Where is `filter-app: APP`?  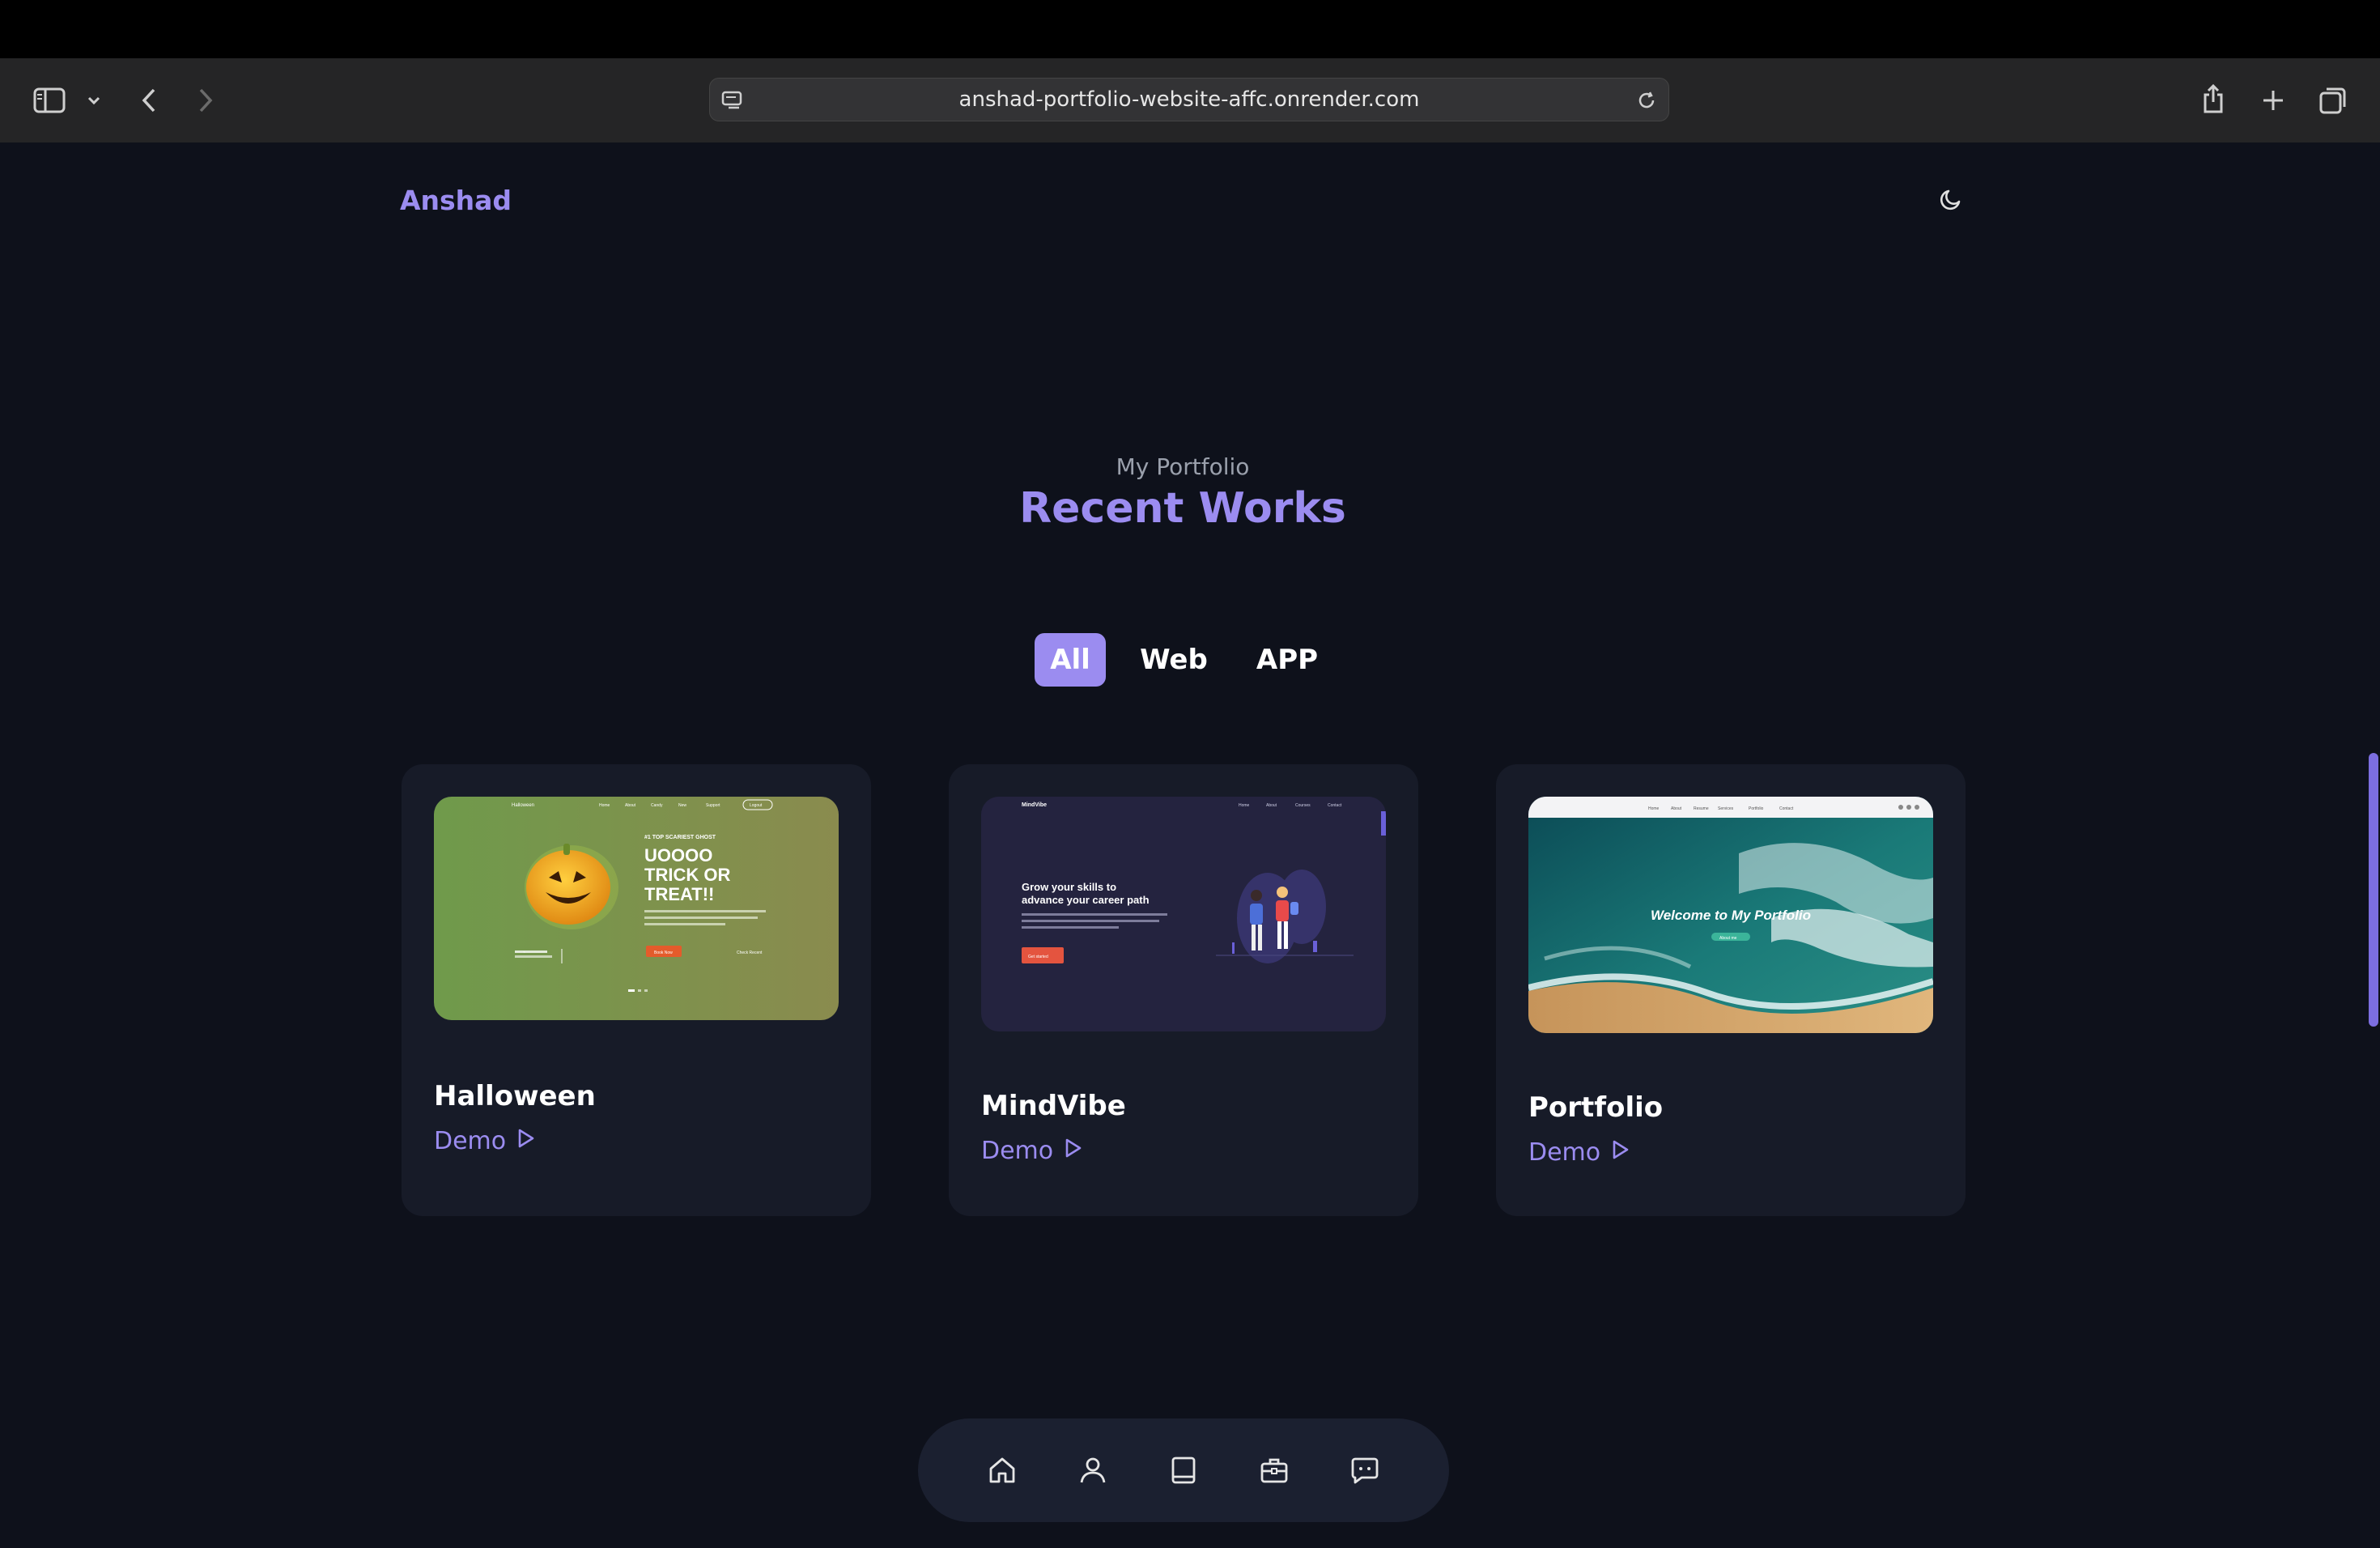 filter-app: APP is located at coordinates (1287, 660).